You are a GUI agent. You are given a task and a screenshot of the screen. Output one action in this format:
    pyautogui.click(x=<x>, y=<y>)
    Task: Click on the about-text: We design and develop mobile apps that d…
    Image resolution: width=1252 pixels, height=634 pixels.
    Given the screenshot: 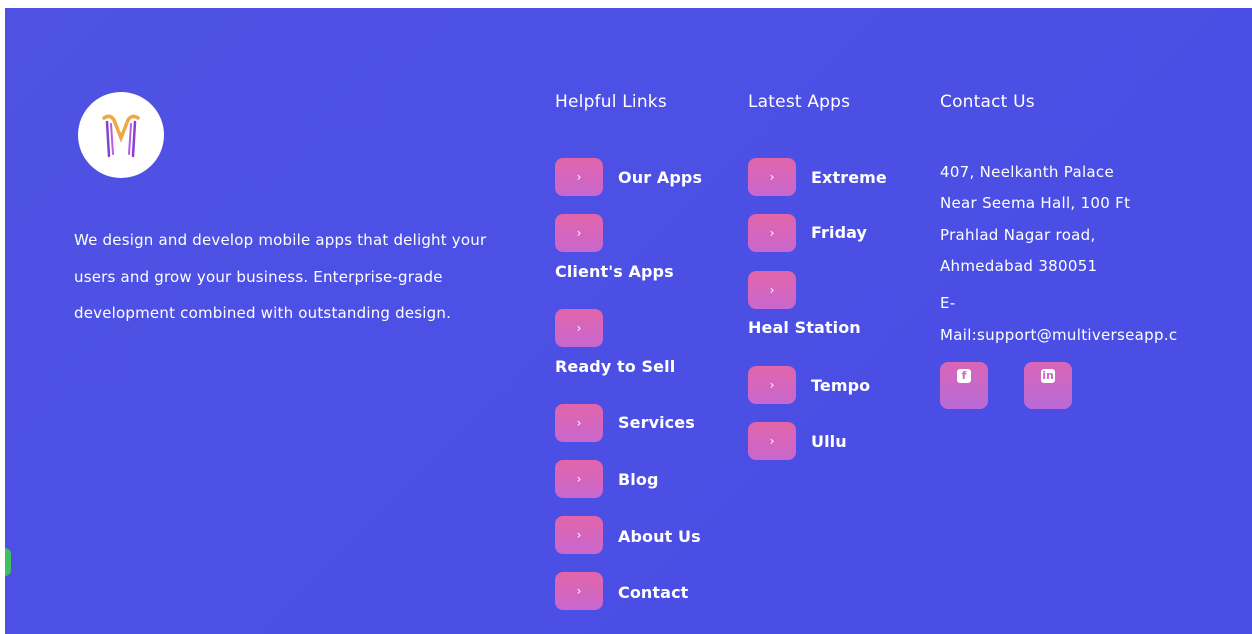 What is the action you would take?
    pyautogui.click(x=280, y=276)
    